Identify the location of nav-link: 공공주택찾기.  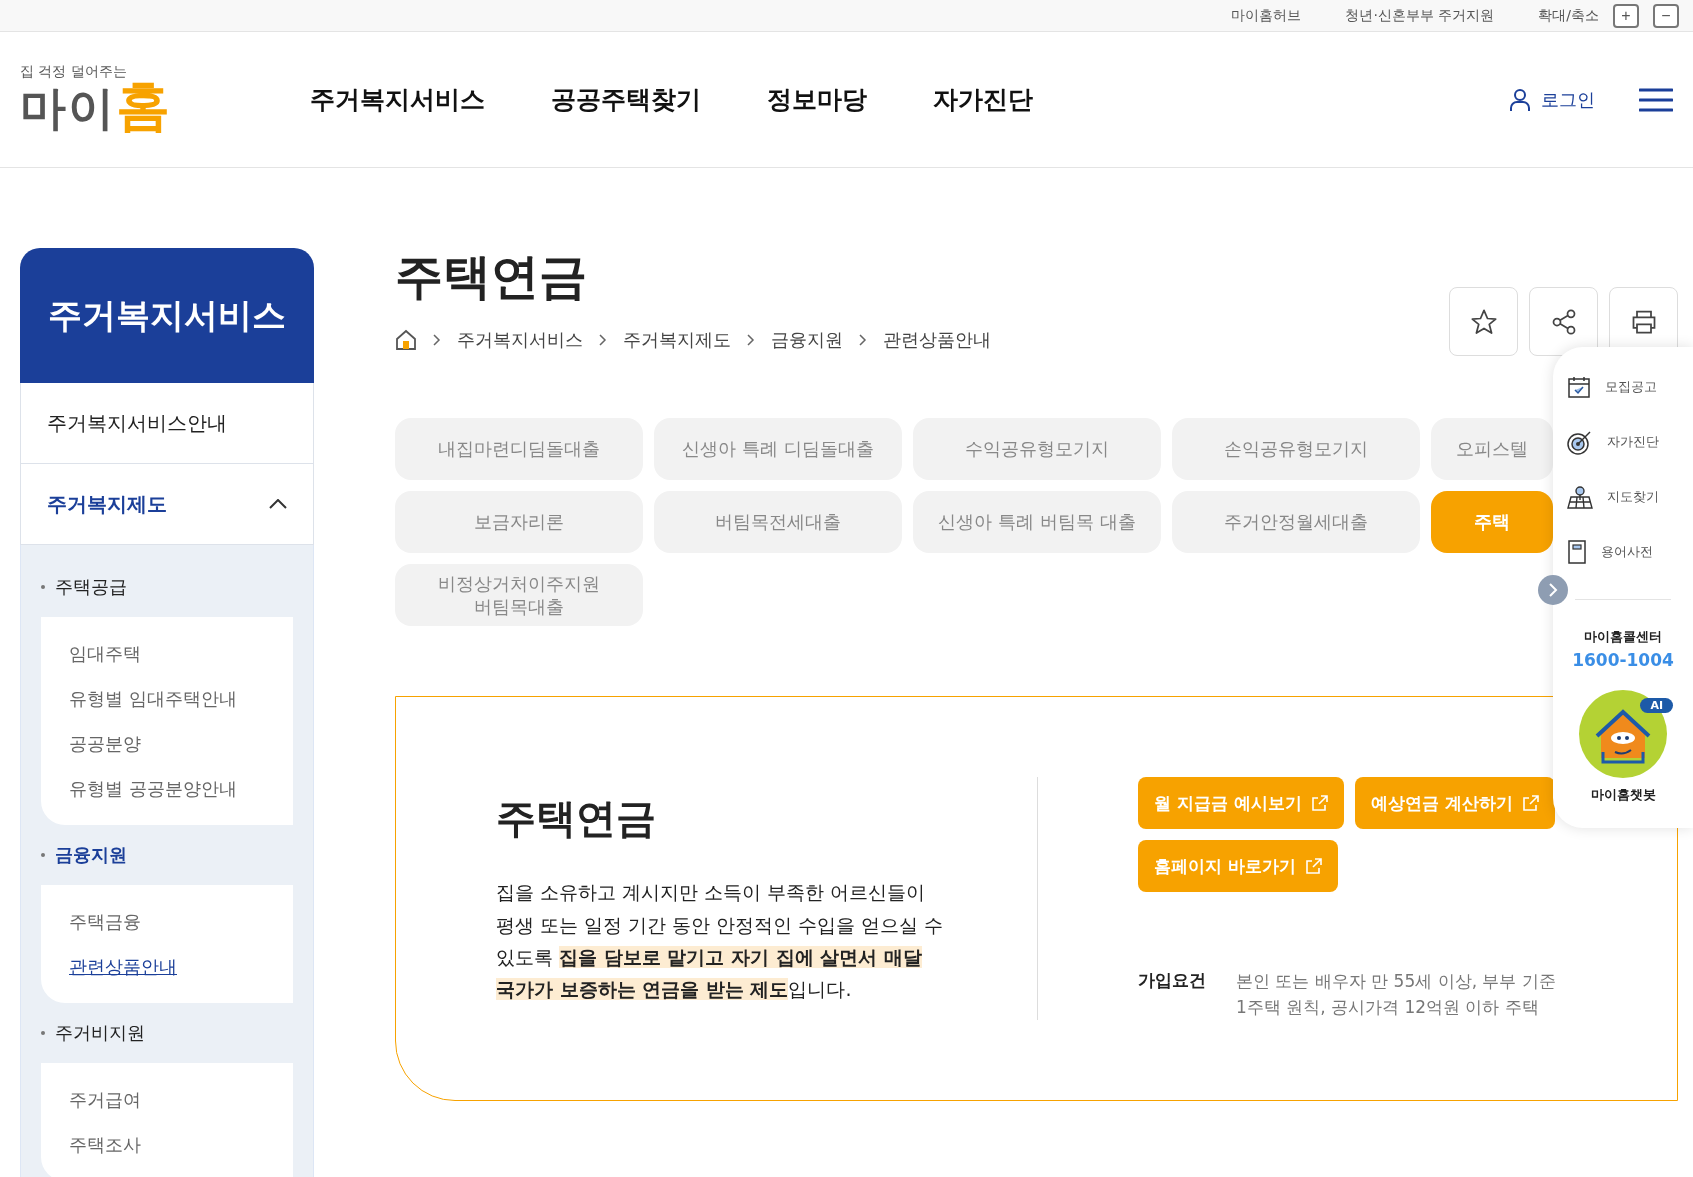
(626, 99).